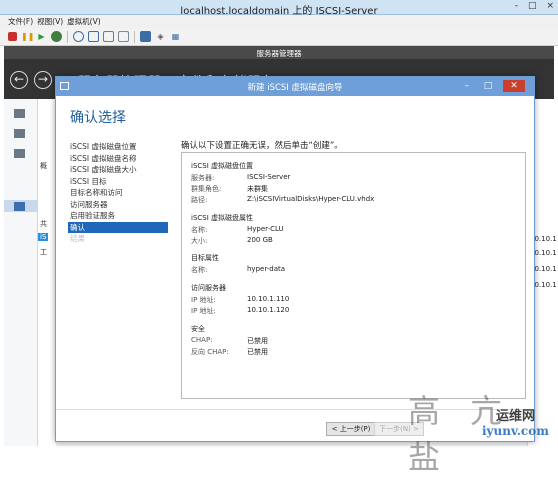 The image size is (558, 478). Describe the element at coordinates (43, 80) in the screenshot. I see `forward-icon: →` at that location.